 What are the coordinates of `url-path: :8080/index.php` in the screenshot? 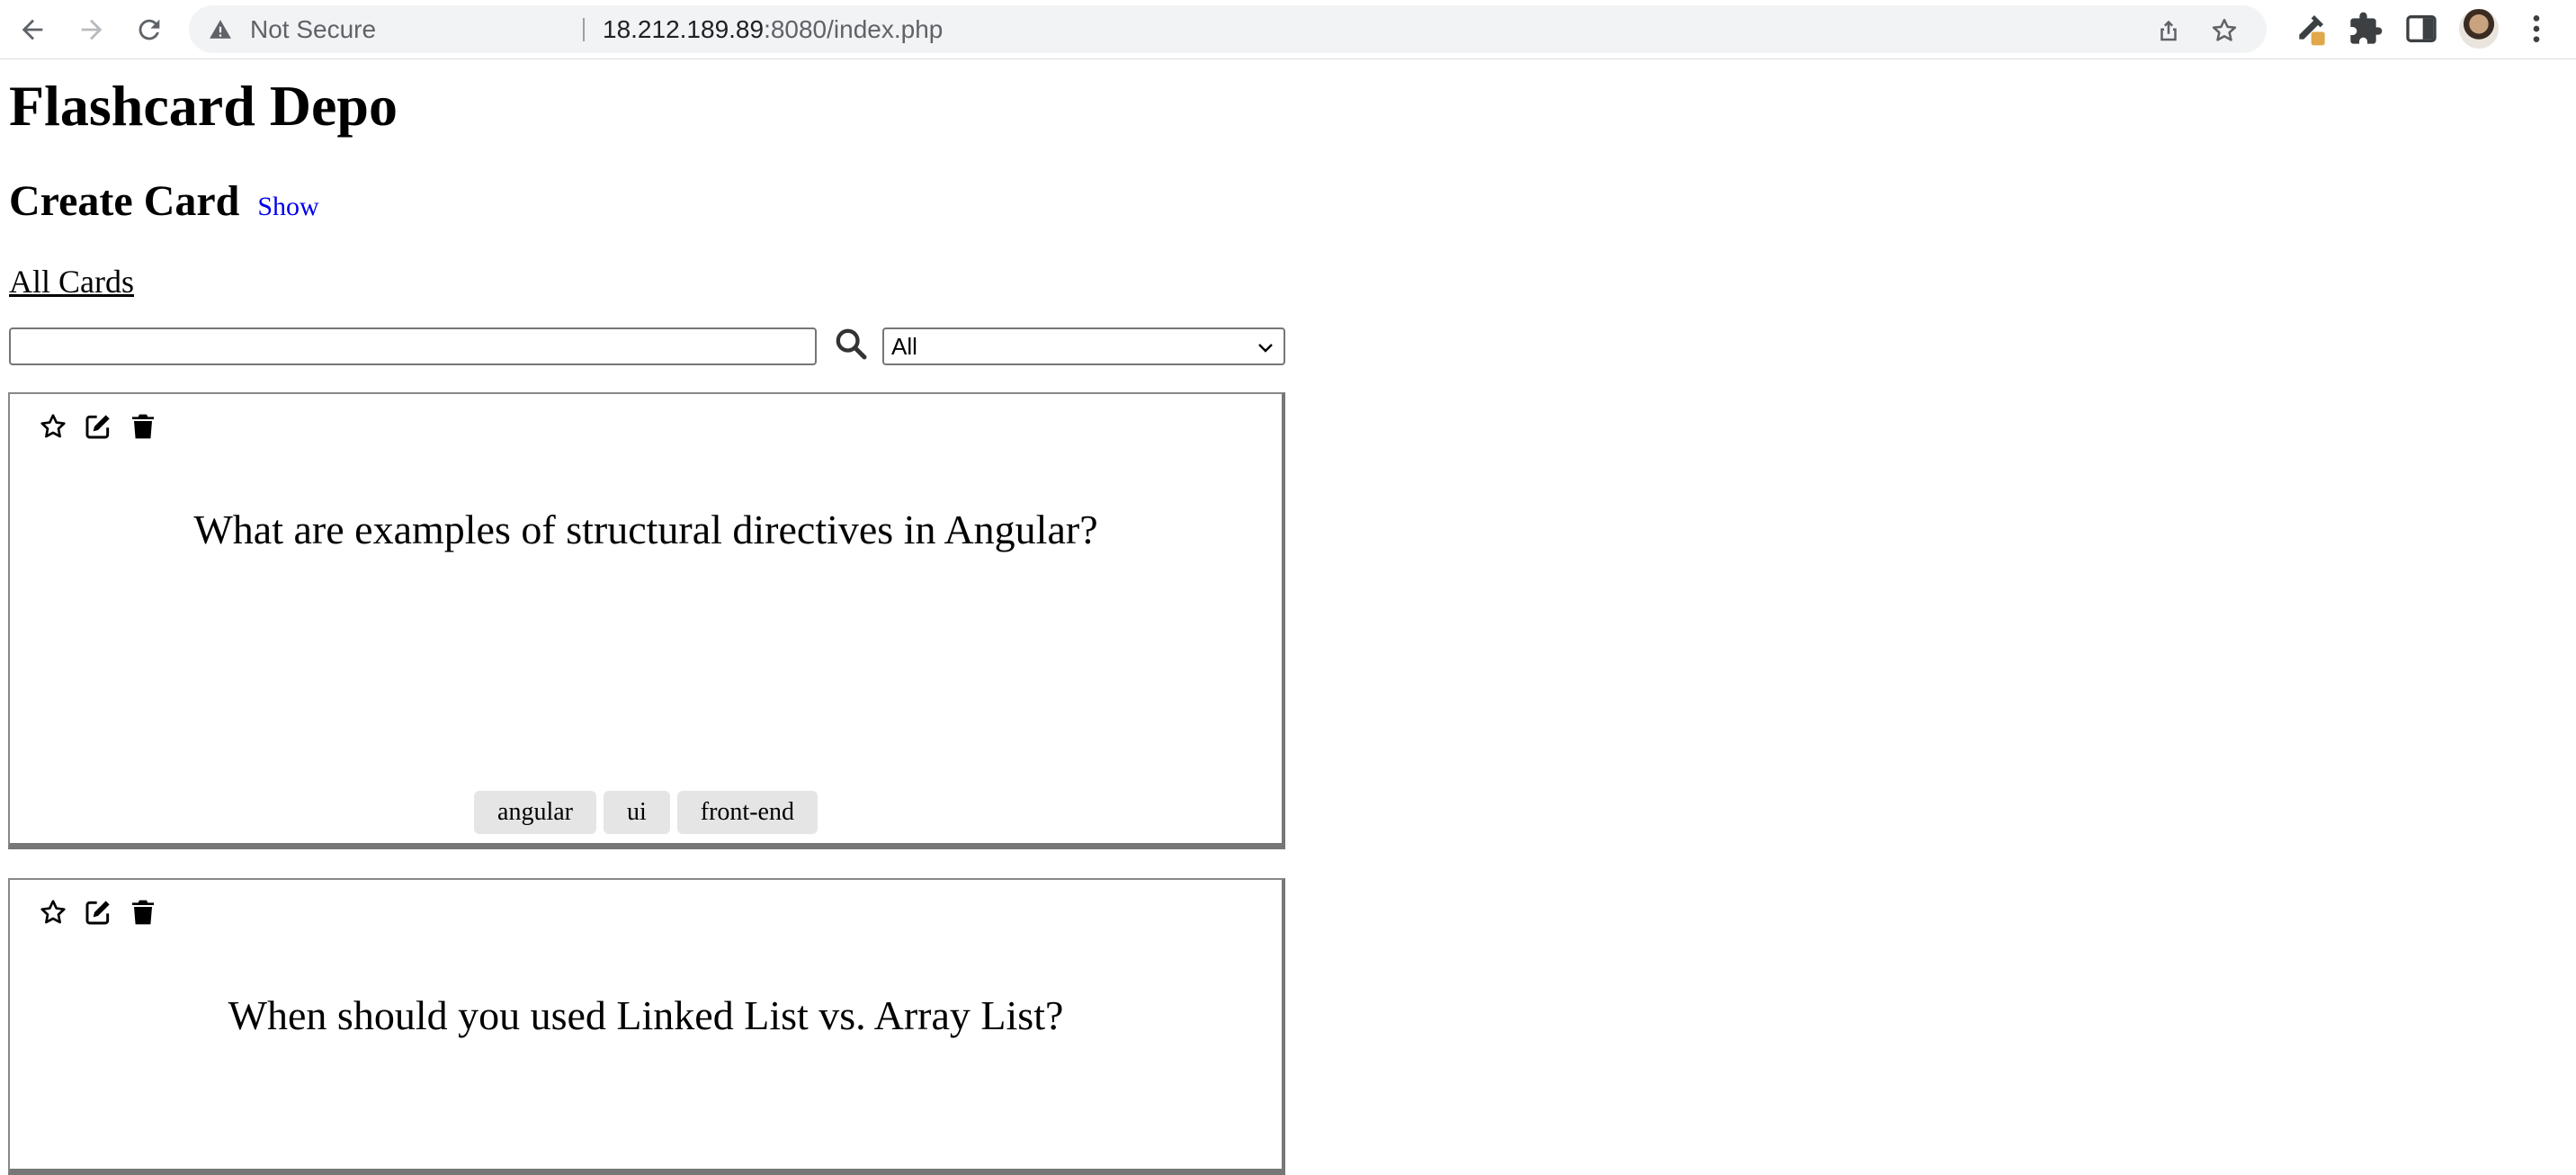 It's located at (854, 29).